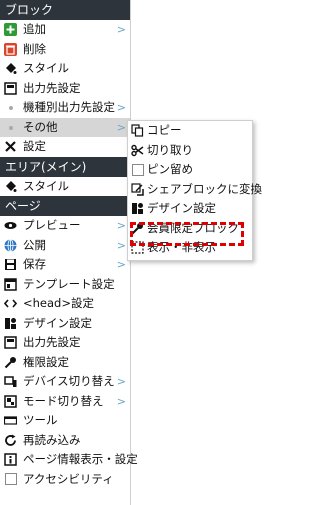 Image resolution: width=320 pixels, height=505 pixels. Describe the element at coordinates (10, 420) in the screenshot. I see `toolbar-icon` at that location.